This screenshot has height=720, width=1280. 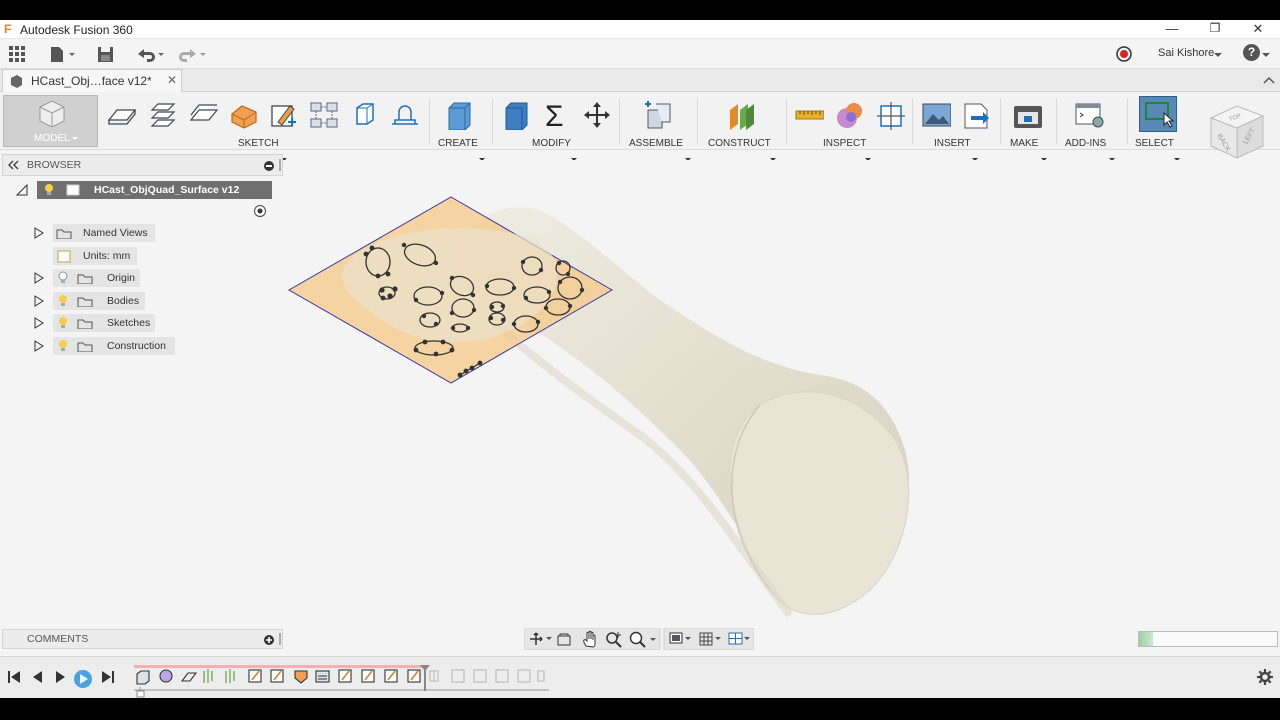 I want to click on progress-fill, so click(x=1146, y=639).